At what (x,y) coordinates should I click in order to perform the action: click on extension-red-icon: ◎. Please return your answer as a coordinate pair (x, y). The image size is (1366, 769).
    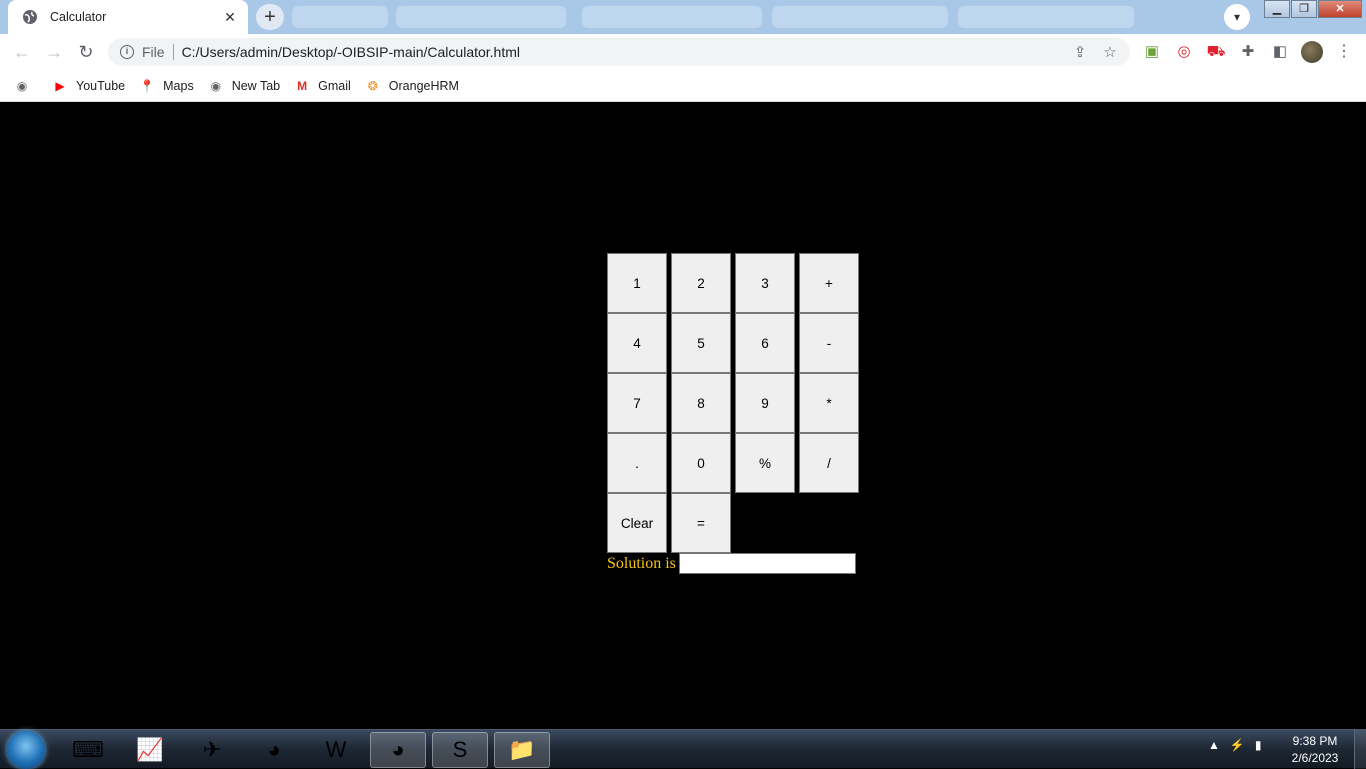
    Looking at the image, I should click on (1184, 52).